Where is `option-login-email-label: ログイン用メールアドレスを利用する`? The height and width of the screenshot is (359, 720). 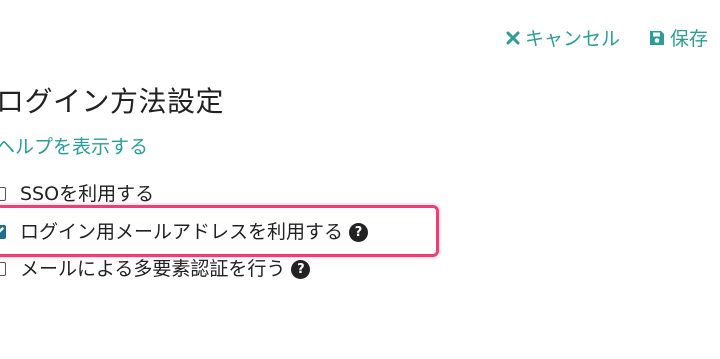
option-login-email-label: ログイン用メールアドレスを利用する is located at coordinates (182, 232).